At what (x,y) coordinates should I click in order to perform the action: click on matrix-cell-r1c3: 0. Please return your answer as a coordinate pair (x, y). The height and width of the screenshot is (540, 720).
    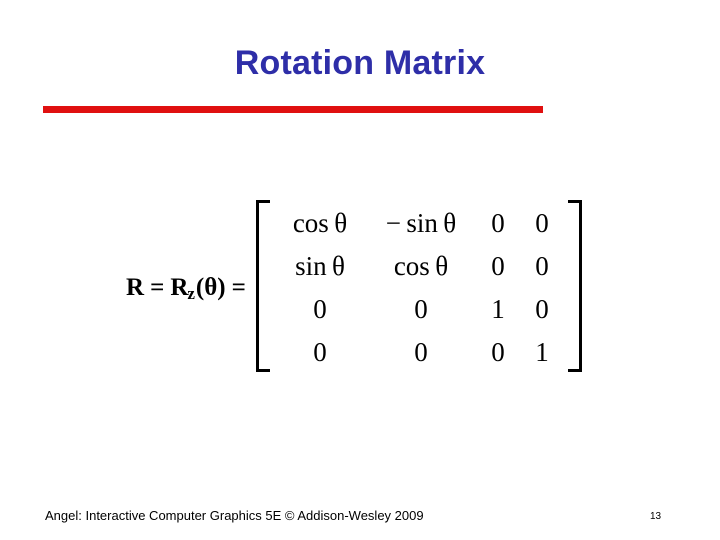
    Looking at the image, I should click on (542, 266).